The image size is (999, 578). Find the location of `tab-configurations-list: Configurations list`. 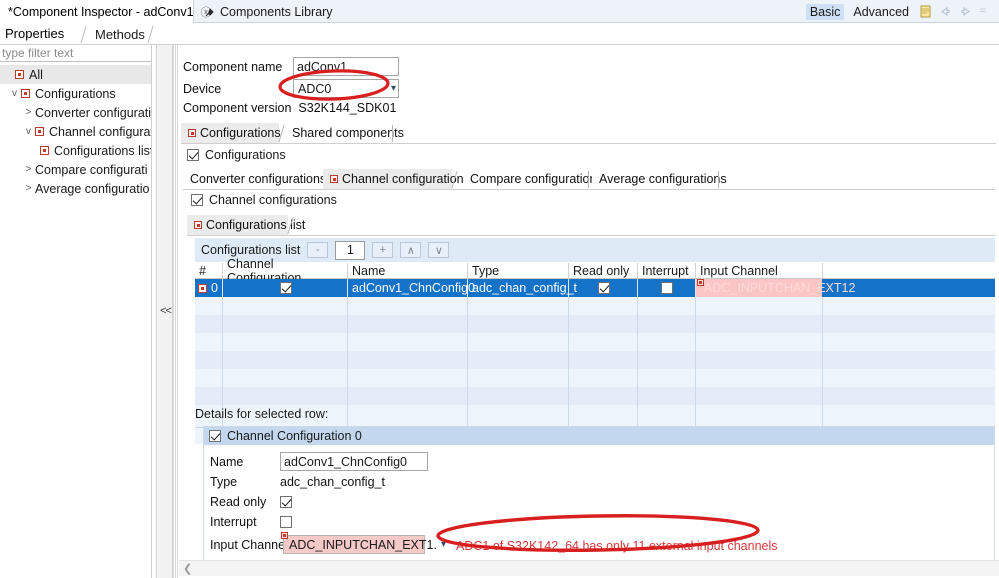

tab-configurations-list: Configurations list is located at coordinates (246, 225).